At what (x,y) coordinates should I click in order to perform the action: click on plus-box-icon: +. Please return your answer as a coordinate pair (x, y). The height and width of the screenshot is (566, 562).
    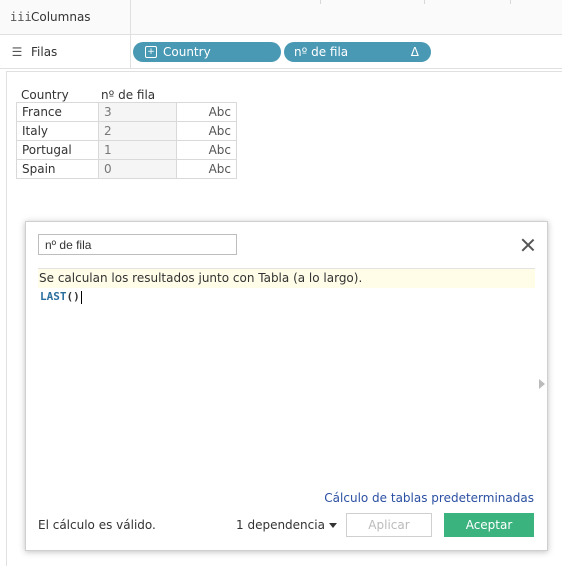
    Looking at the image, I should click on (151, 52).